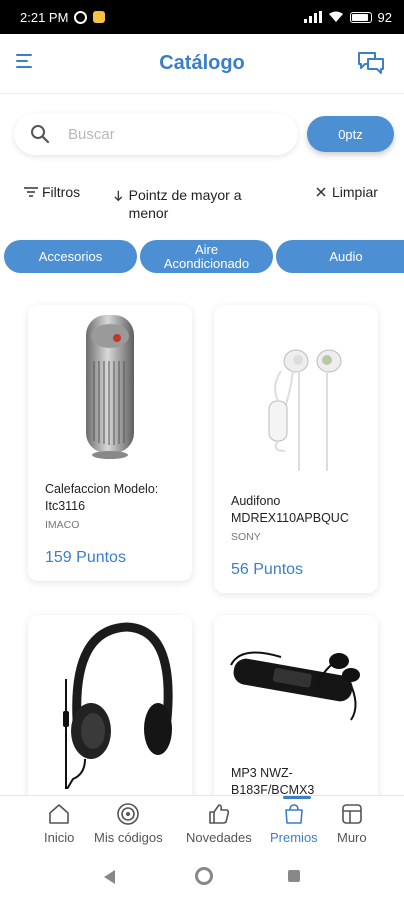  Describe the element at coordinates (110, 387) in the screenshot. I see `air-purifier-image` at that location.